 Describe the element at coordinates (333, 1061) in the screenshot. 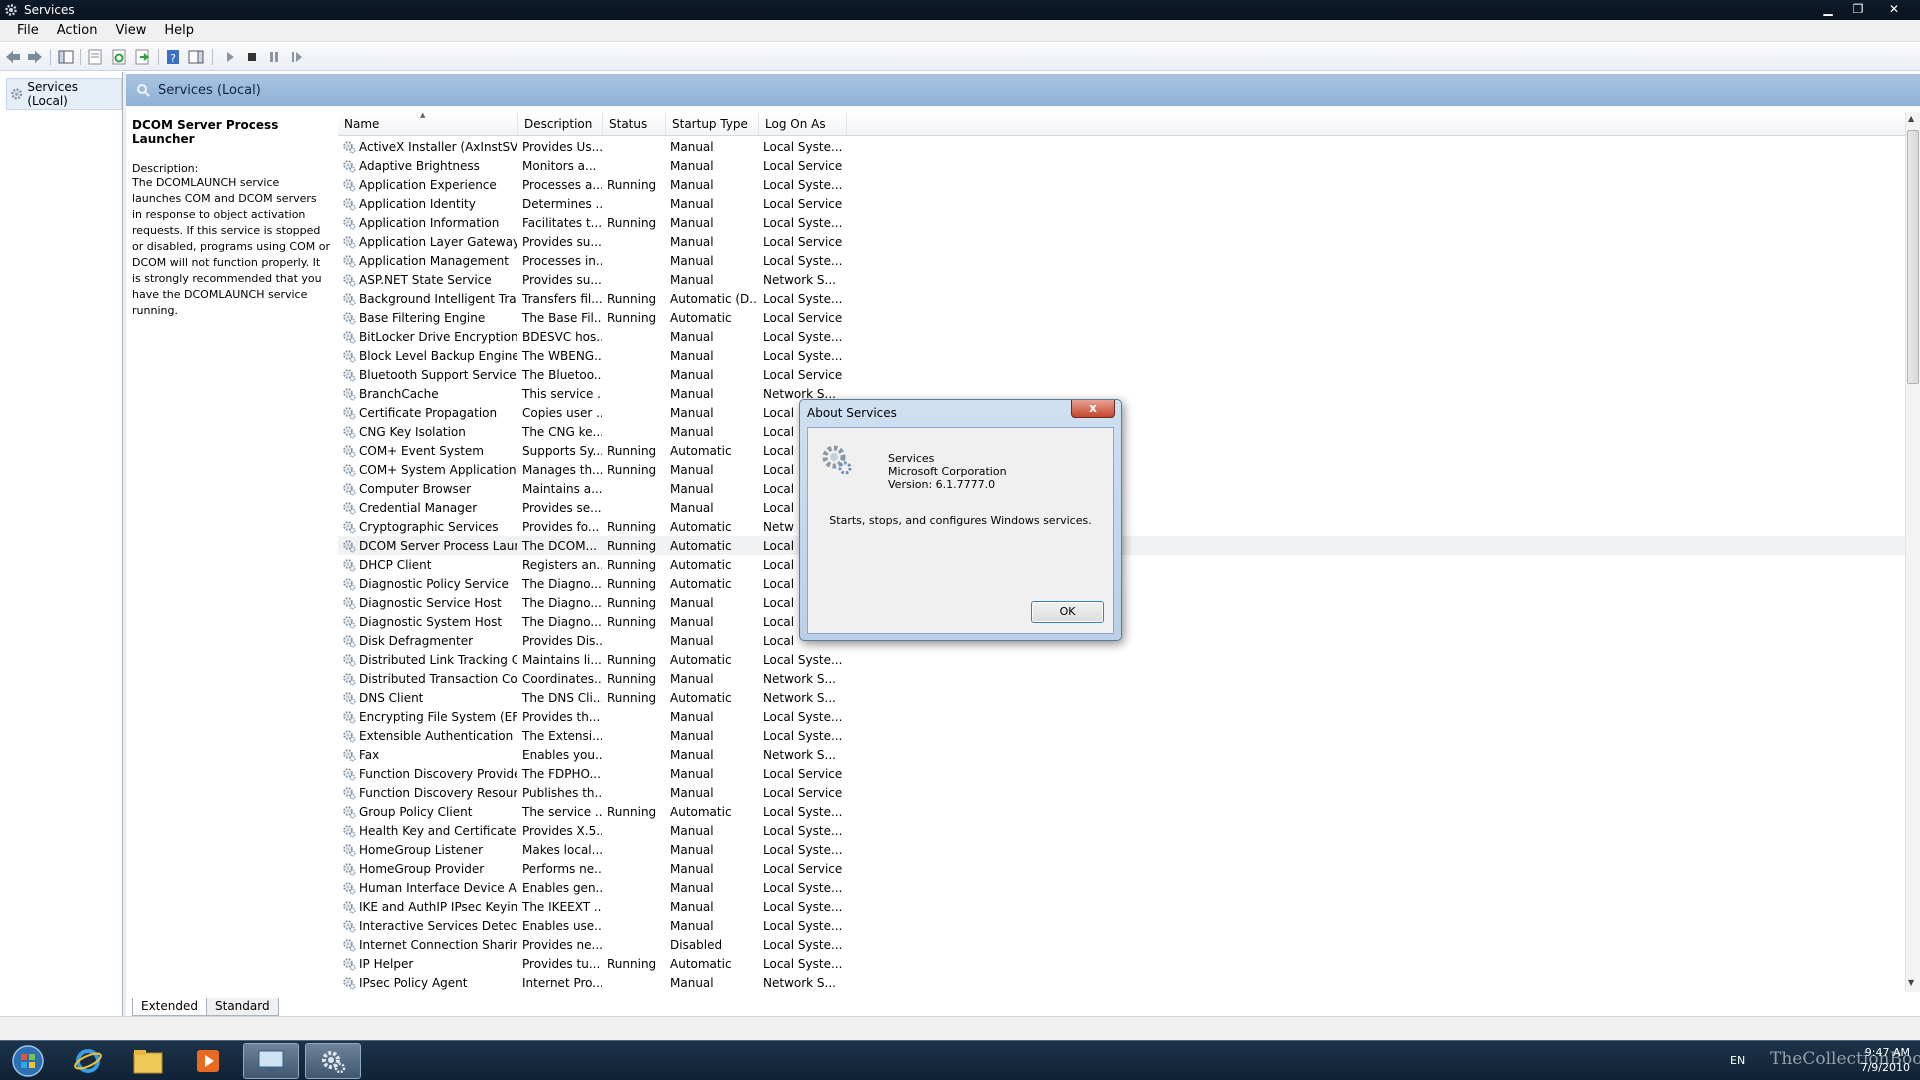

I see `services-taskbar-icon` at that location.